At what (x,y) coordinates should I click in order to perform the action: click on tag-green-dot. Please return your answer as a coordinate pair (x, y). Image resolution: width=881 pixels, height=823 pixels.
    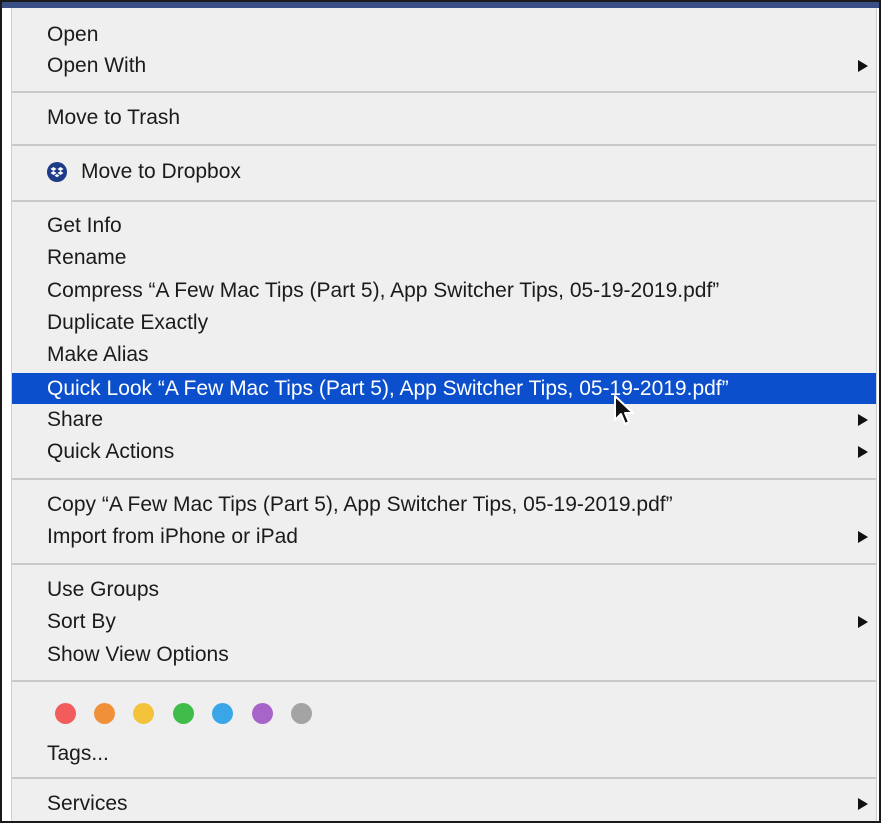
    Looking at the image, I should click on (183, 713).